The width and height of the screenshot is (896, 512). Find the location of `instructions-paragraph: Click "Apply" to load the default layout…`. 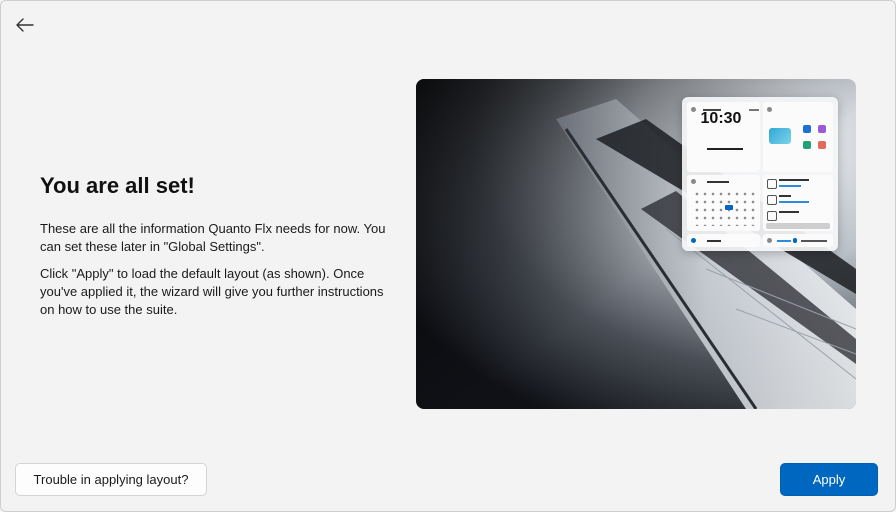

instructions-paragraph: Click "Apply" to load the default layout… is located at coordinates (212, 291).